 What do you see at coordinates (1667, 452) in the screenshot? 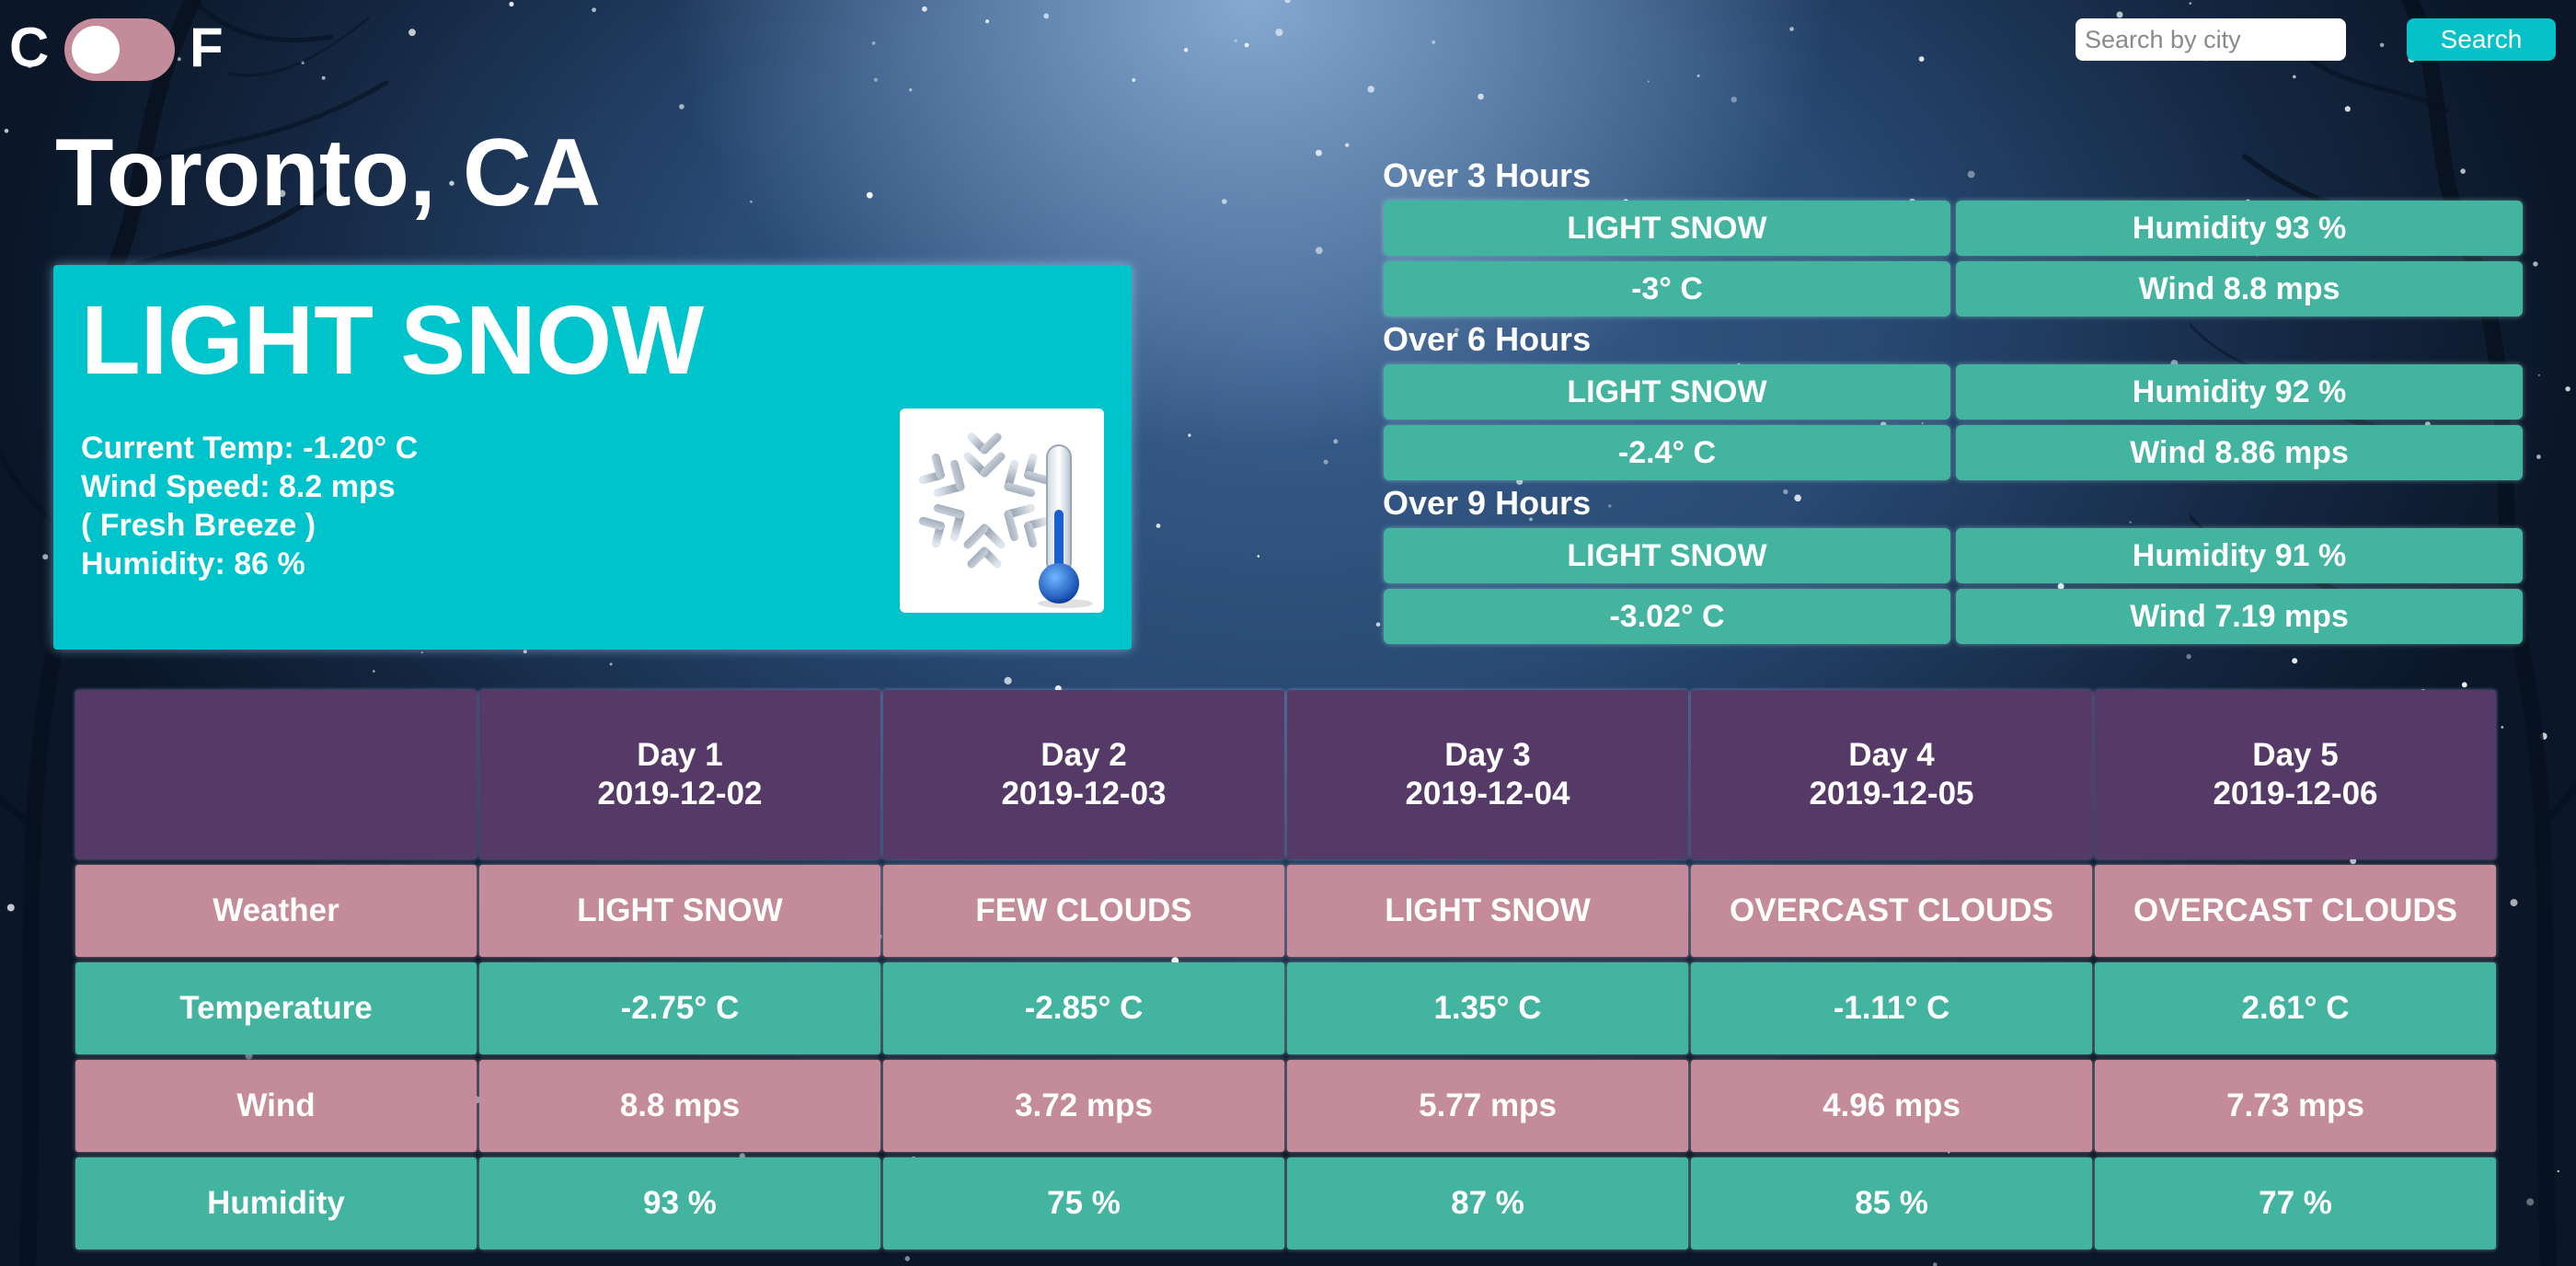
I see `hourly-temp: -2.4° C` at bounding box center [1667, 452].